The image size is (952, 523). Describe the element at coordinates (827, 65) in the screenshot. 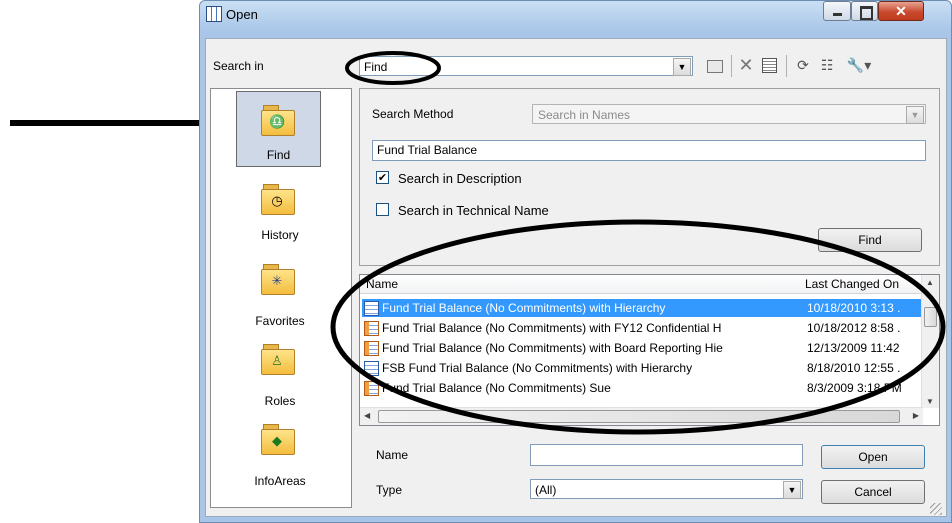

I see `list-view-icon: ☷` at that location.